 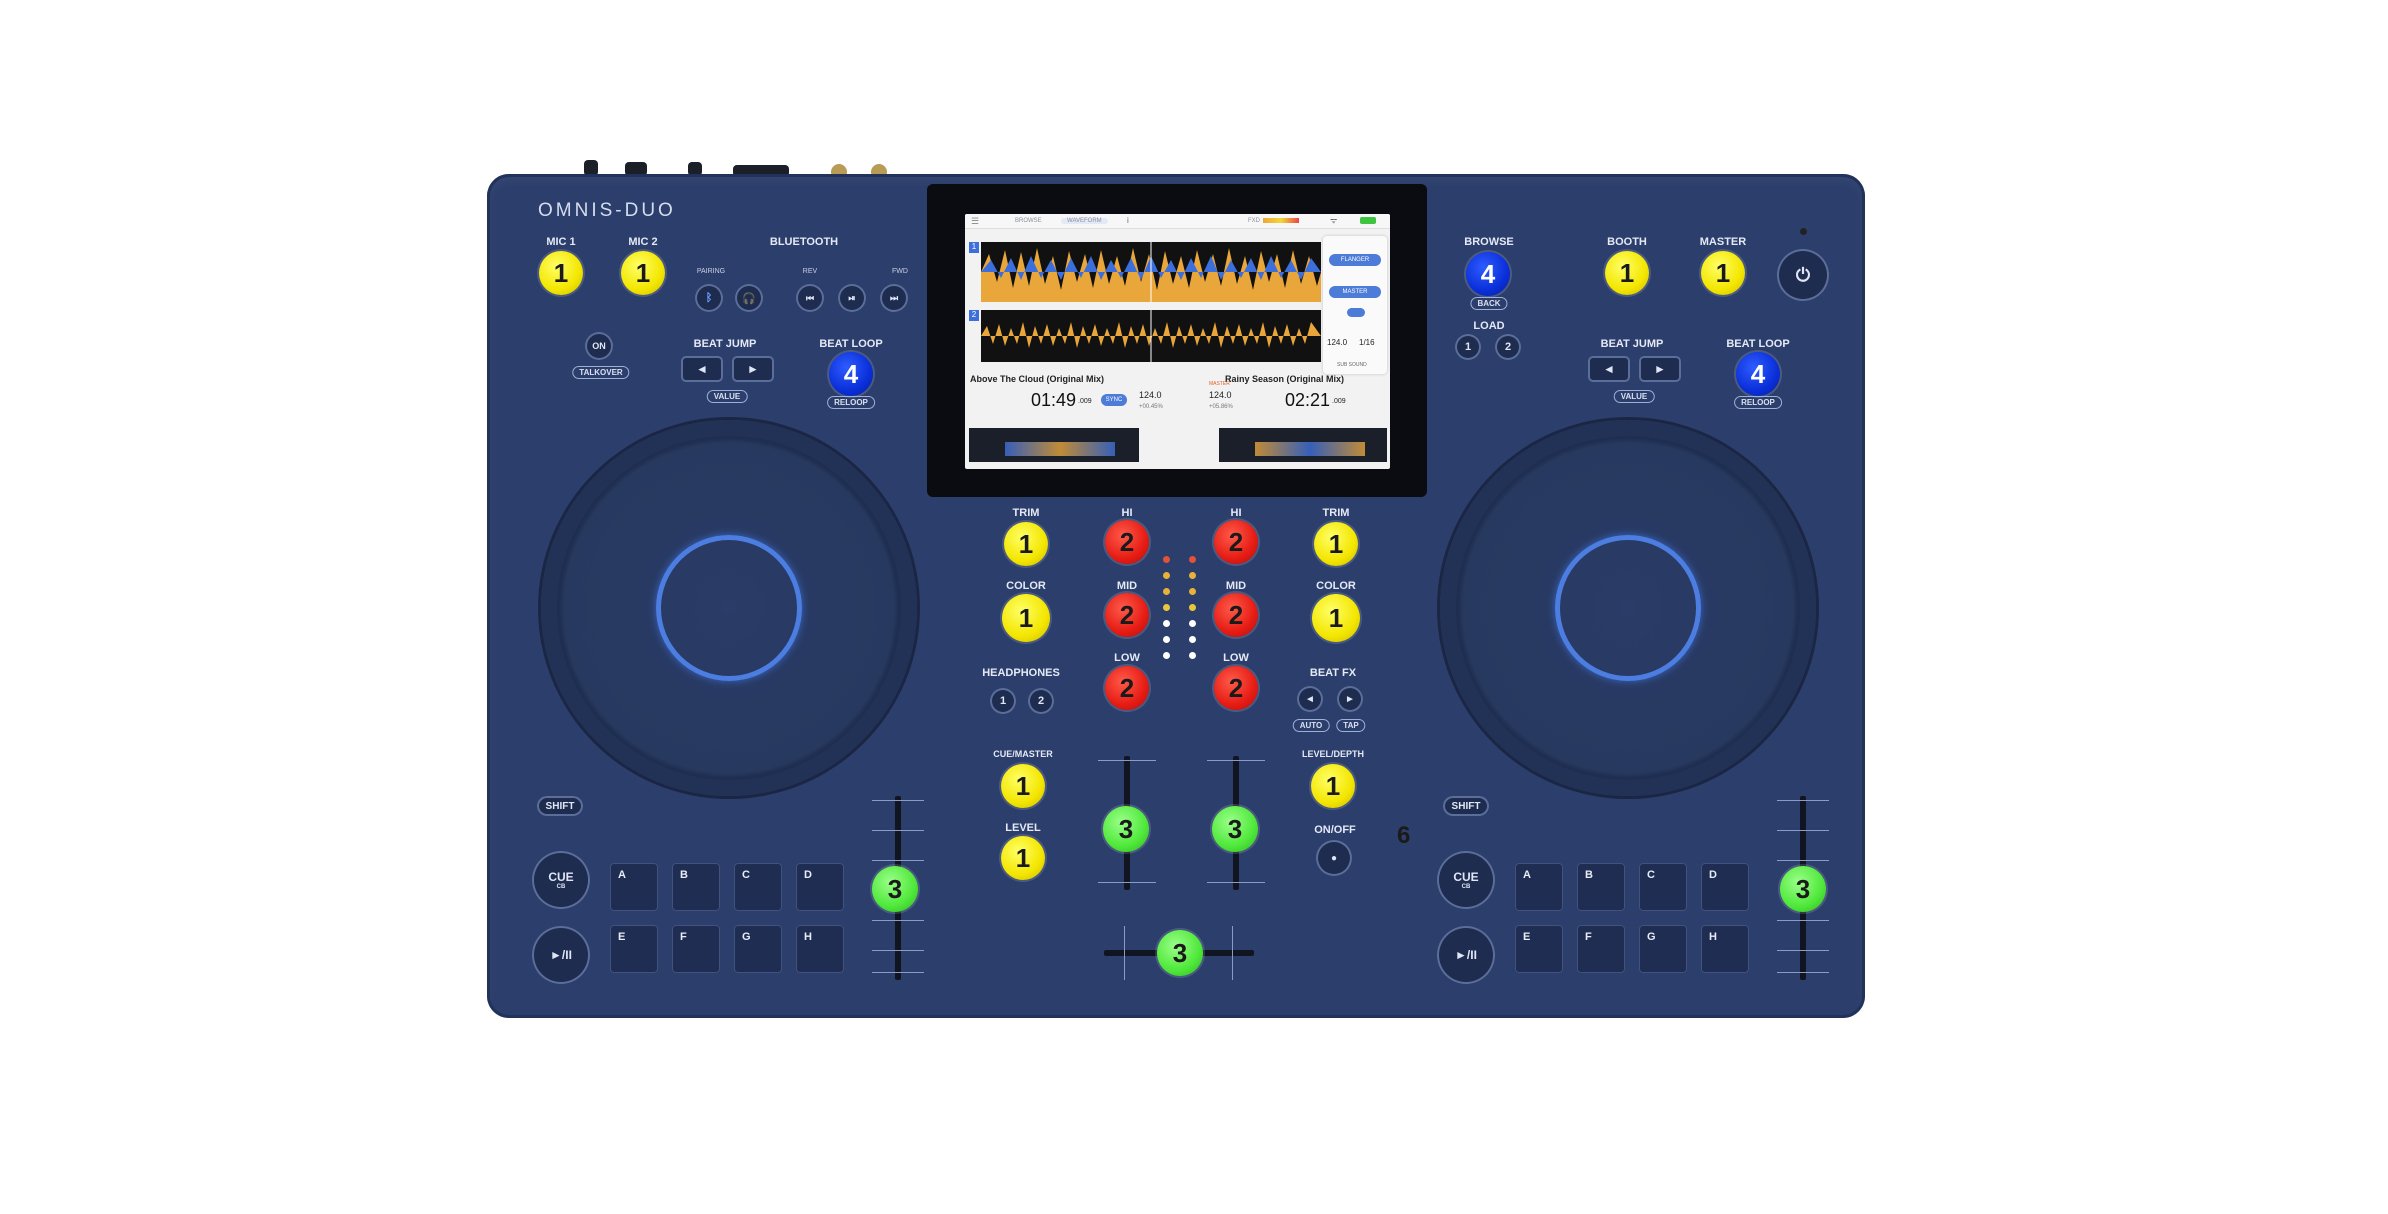 I want to click on right-pad-d: D, so click(x=1725, y=887).